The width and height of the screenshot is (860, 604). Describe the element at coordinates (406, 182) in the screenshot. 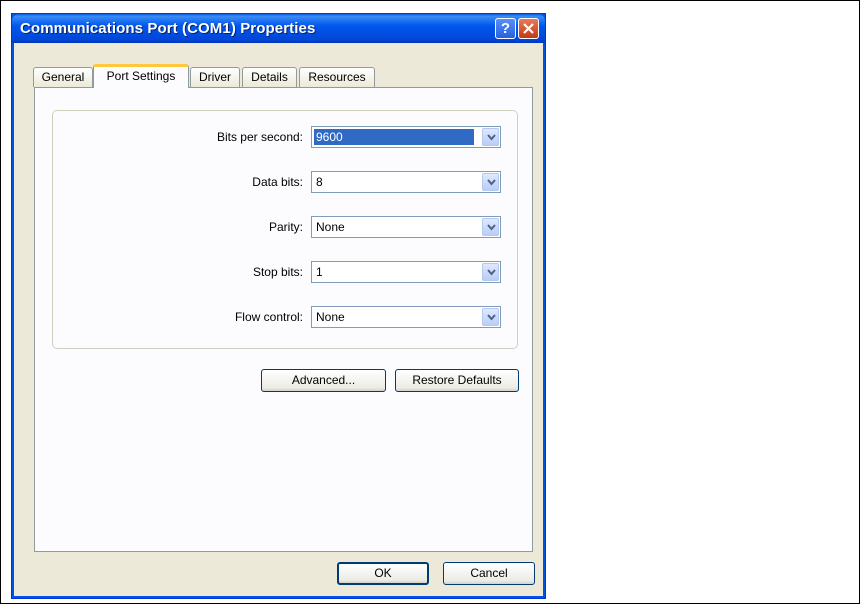

I see `data-bits-select: 8` at that location.